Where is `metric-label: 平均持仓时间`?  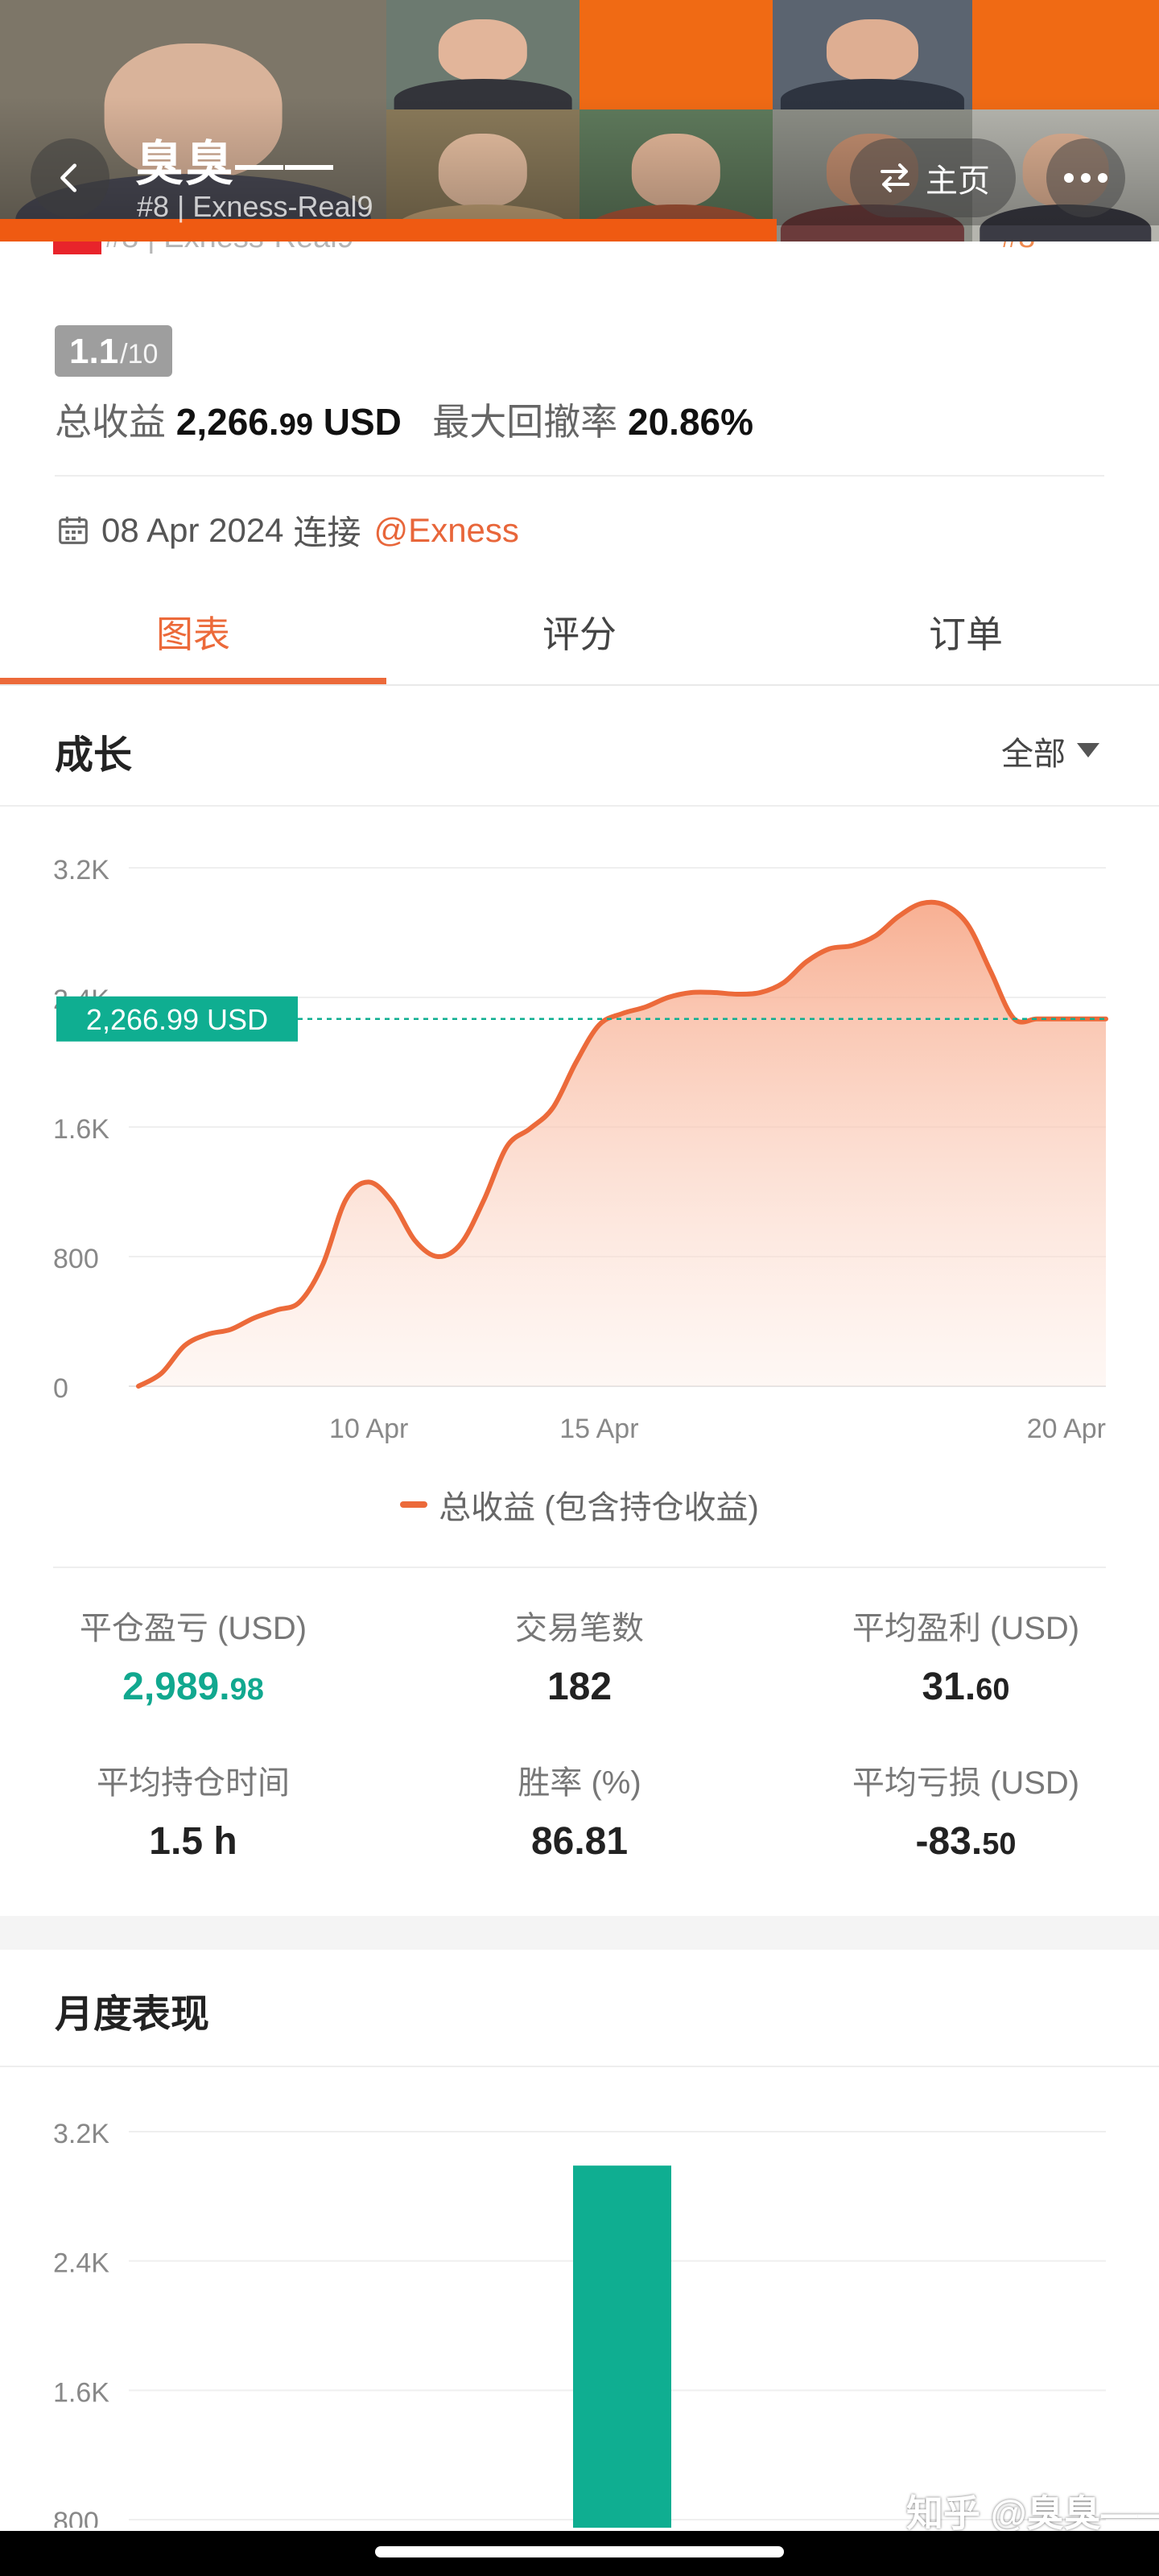
metric-label: 平均持仓时间 is located at coordinates (193, 1783).